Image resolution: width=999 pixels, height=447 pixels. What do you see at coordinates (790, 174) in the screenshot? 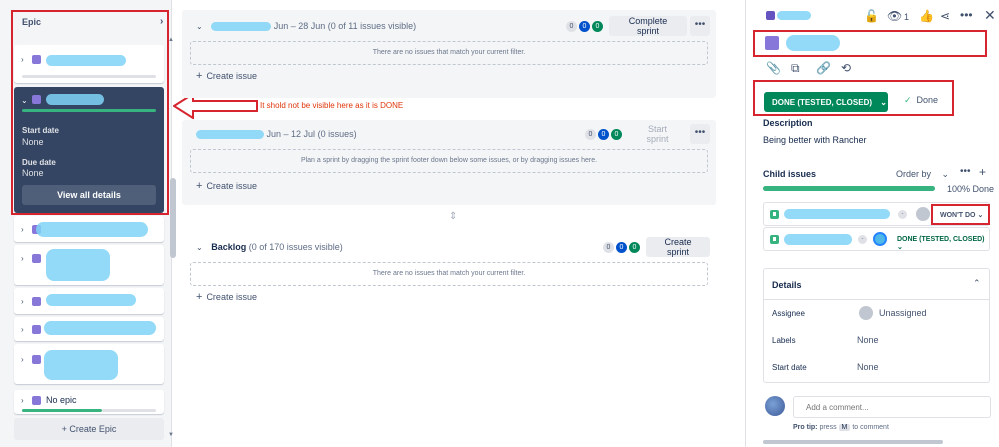
I see `child-issues-label: Child issues` at bounding box center [790, 174].